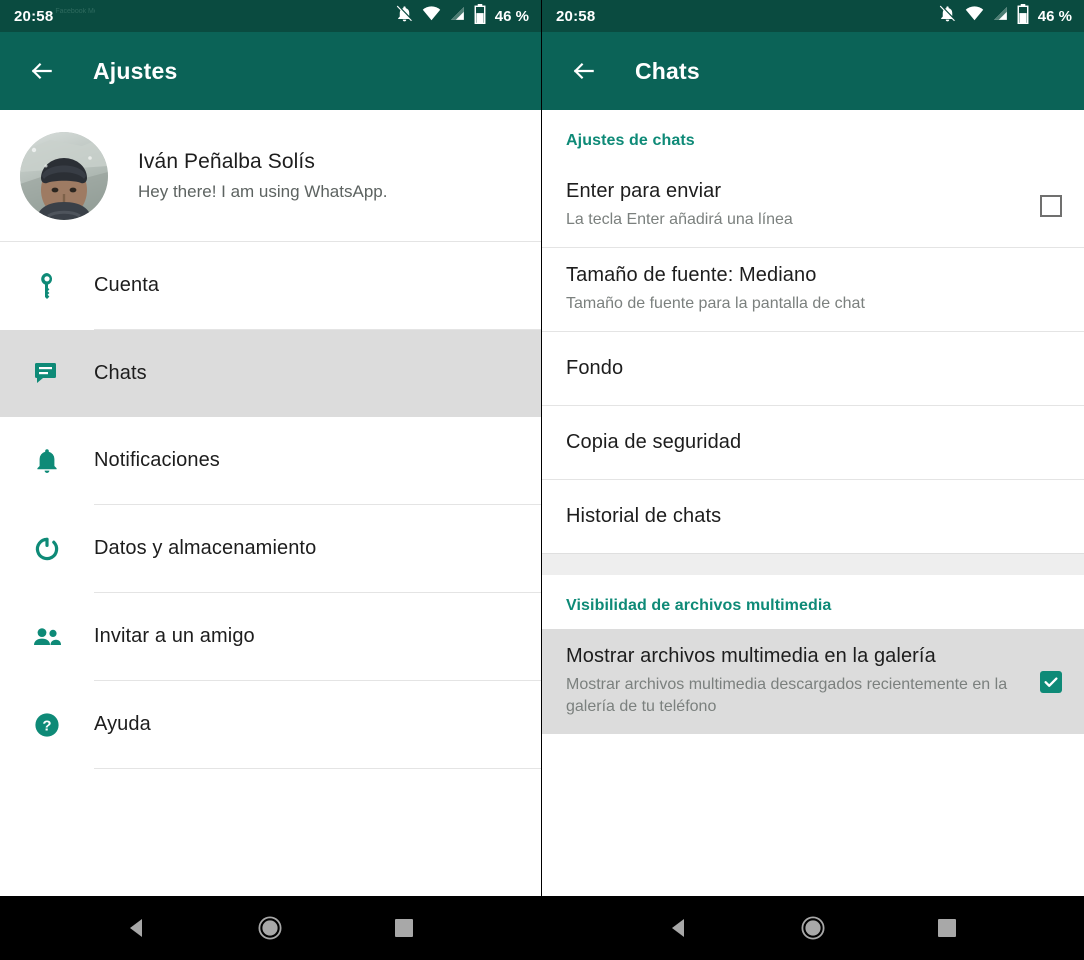 The image size is (1084, 960). What do you see at coordinates (679, 219) in the screenshot?
I see `setting-subtitle: La tecla Enter añadirá una línea` at bounding box center [679, 219].